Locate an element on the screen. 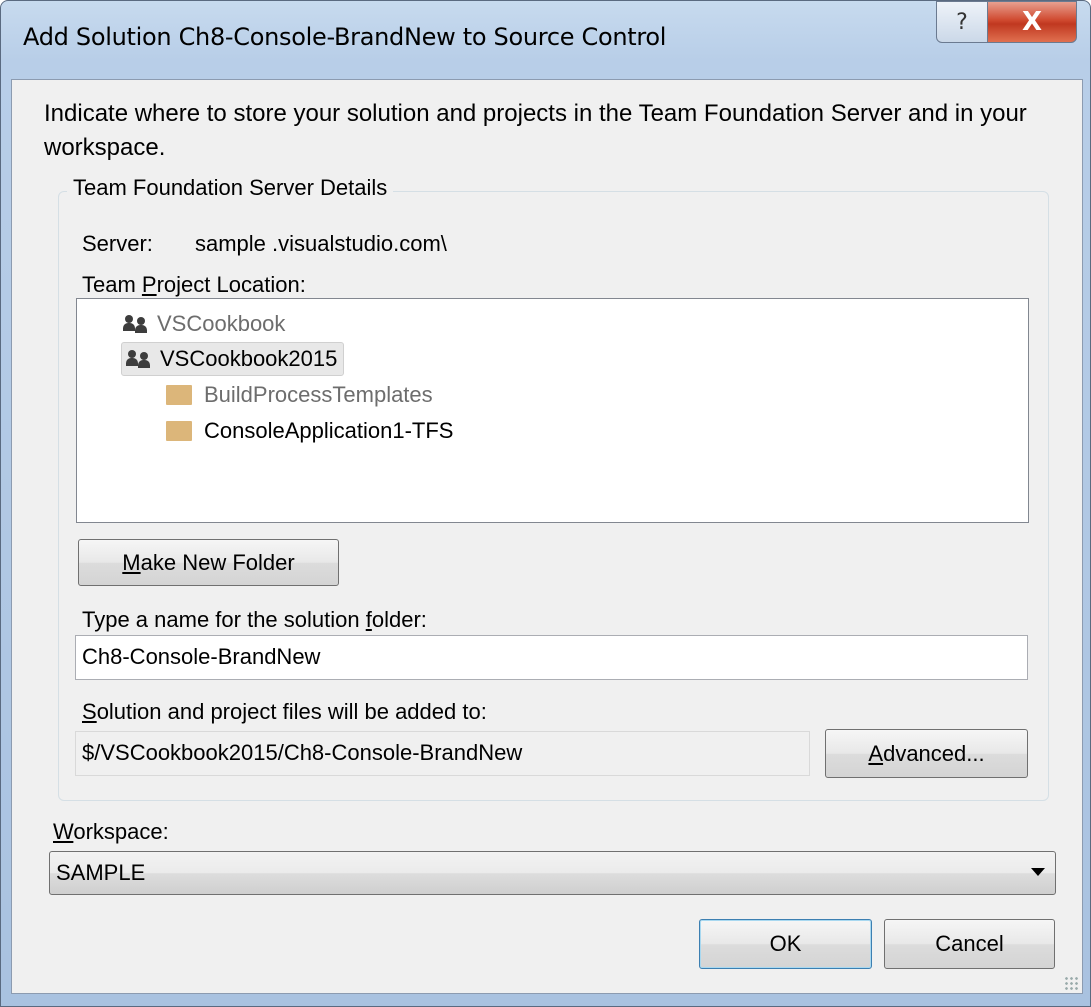  server-path-field: $/VSCookbook2015/Ch8-Console-BrandNew is located at coordinates (442, 753).